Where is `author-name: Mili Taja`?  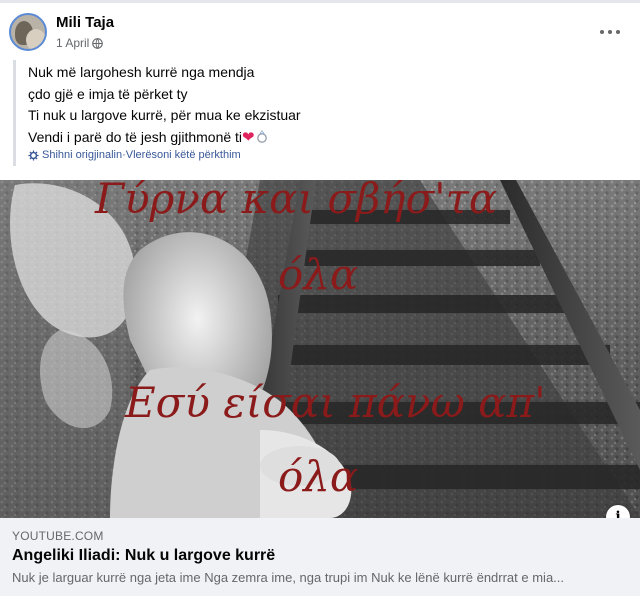 author-name: Mili Taja is located at coordinates (85, 22).